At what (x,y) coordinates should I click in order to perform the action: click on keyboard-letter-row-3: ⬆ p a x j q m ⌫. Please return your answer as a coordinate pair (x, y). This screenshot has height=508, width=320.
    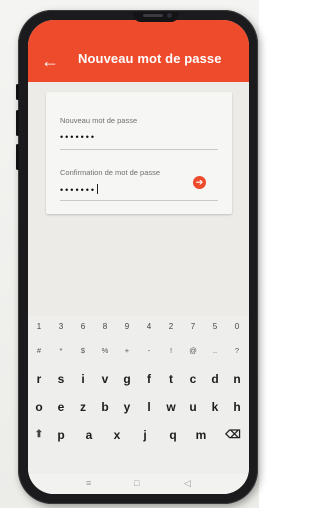
    Looking at the image, I should click on (138, 435).